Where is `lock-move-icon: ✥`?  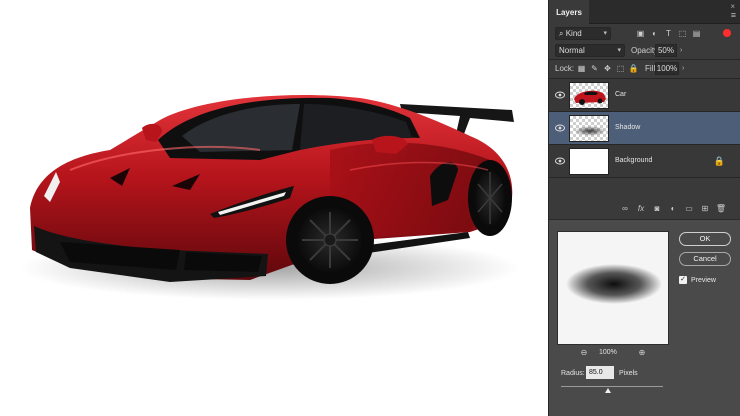 lock-move-icon: ✥ is located at coordinates (607, 68).